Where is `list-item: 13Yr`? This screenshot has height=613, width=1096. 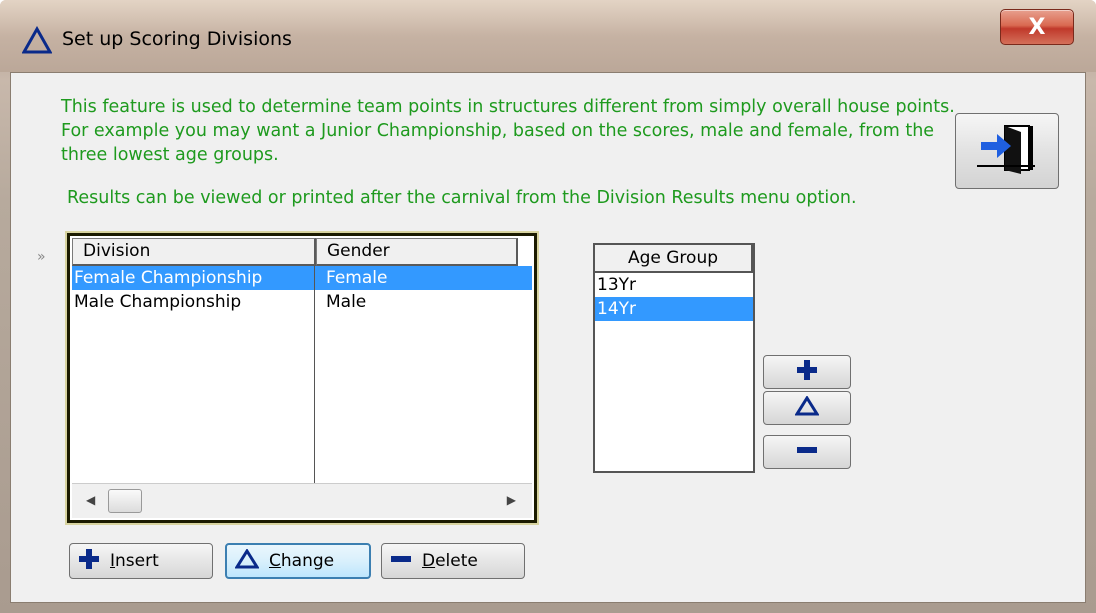
list-item: 13Yr is located at coordinates (674, 285).